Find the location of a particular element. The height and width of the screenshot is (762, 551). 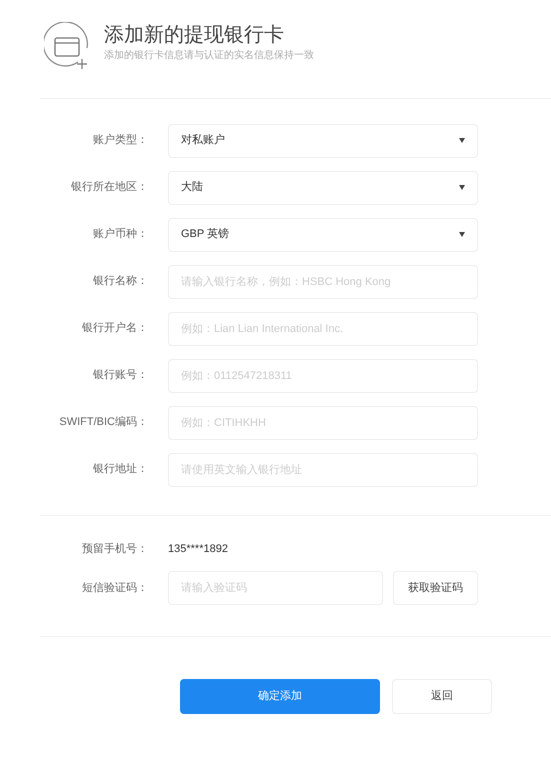

page-title: 添加新的提现银行卡 is located at coordinates (194, 35).